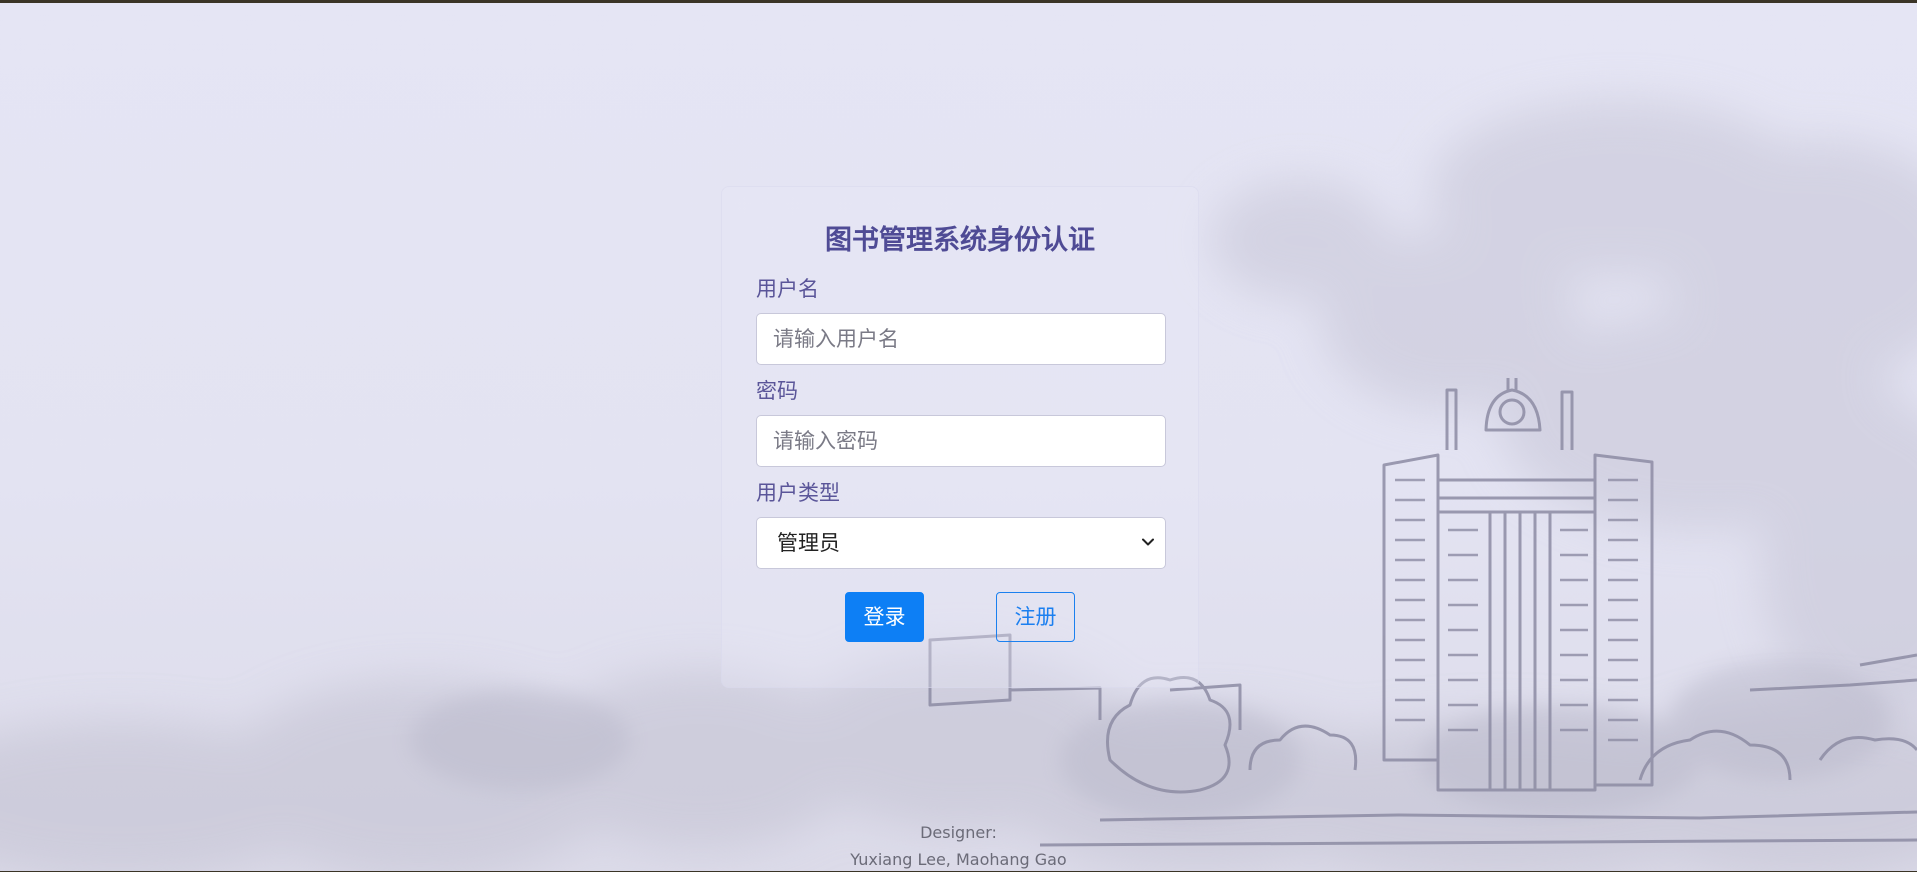 The width and height of the screenshot is (1917, 872). Describe the element at coordinates (960, 618) in the screenshot. I see `action-buttons: 登录 注册` at that location.